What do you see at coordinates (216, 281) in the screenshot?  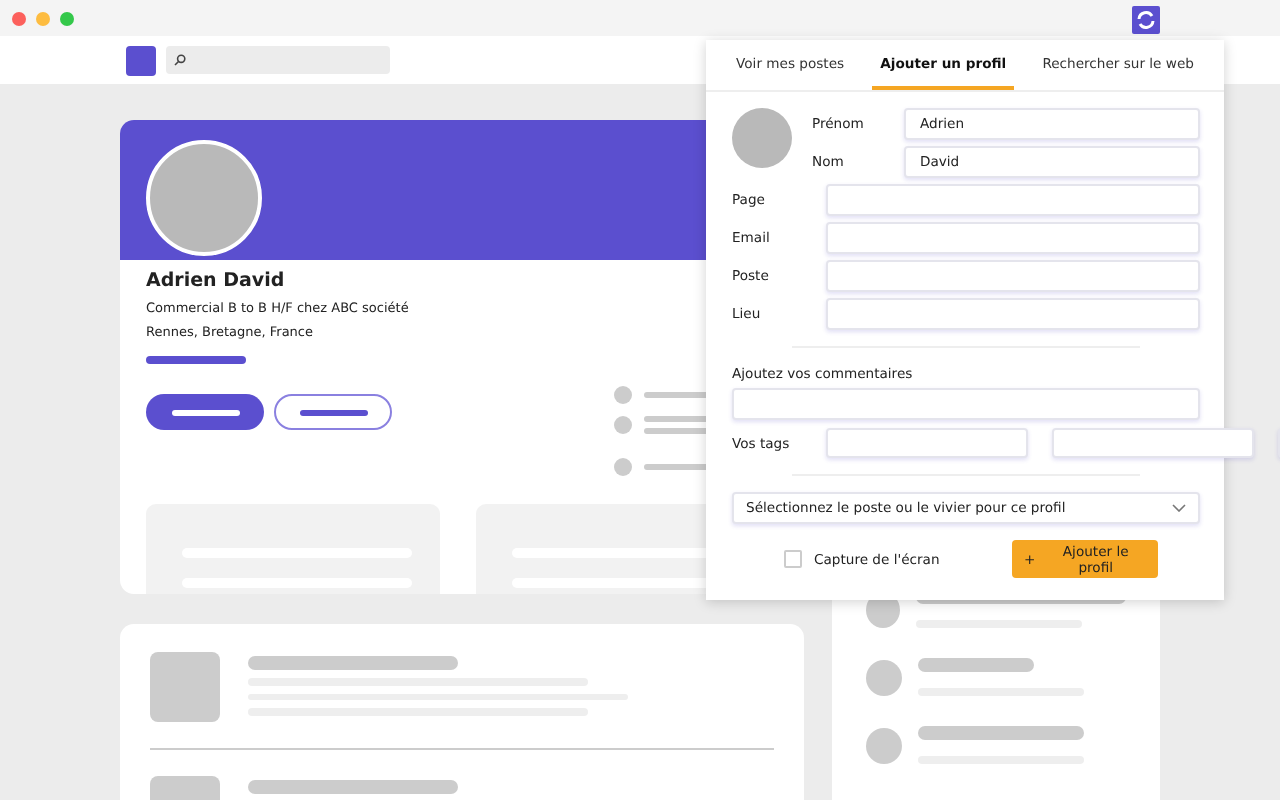 I see `profile-name: Adrien David` at bounding box center [216, 281].